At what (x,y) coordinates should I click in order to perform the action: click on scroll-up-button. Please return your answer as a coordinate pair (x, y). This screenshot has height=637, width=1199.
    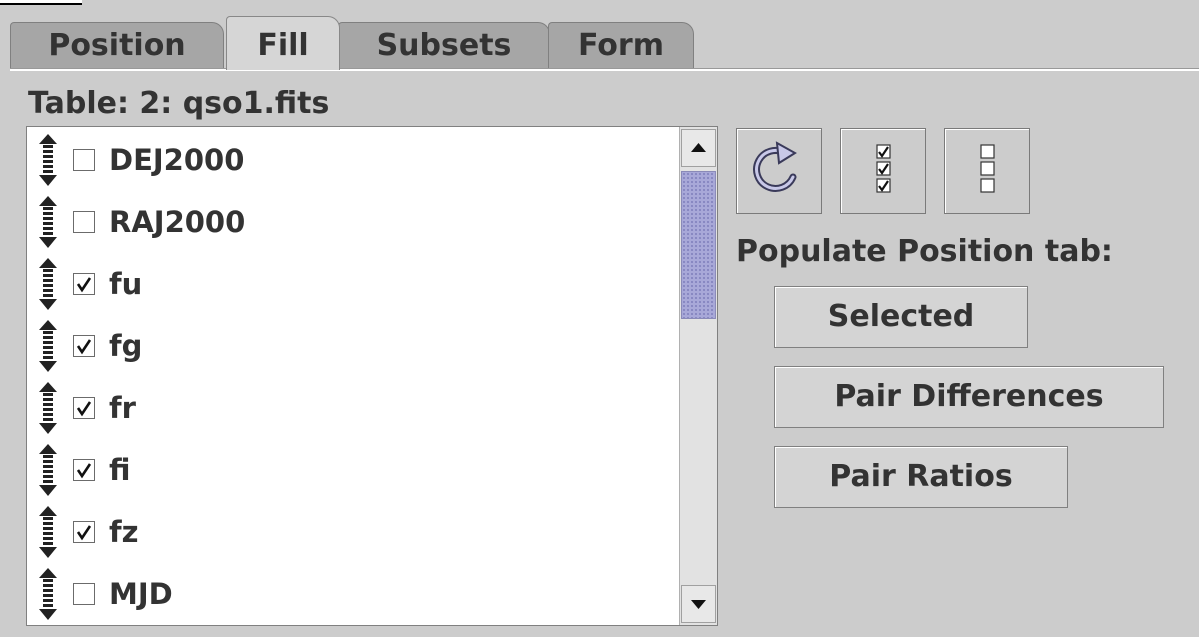
    Looking at the image, I should click on (698, 148).